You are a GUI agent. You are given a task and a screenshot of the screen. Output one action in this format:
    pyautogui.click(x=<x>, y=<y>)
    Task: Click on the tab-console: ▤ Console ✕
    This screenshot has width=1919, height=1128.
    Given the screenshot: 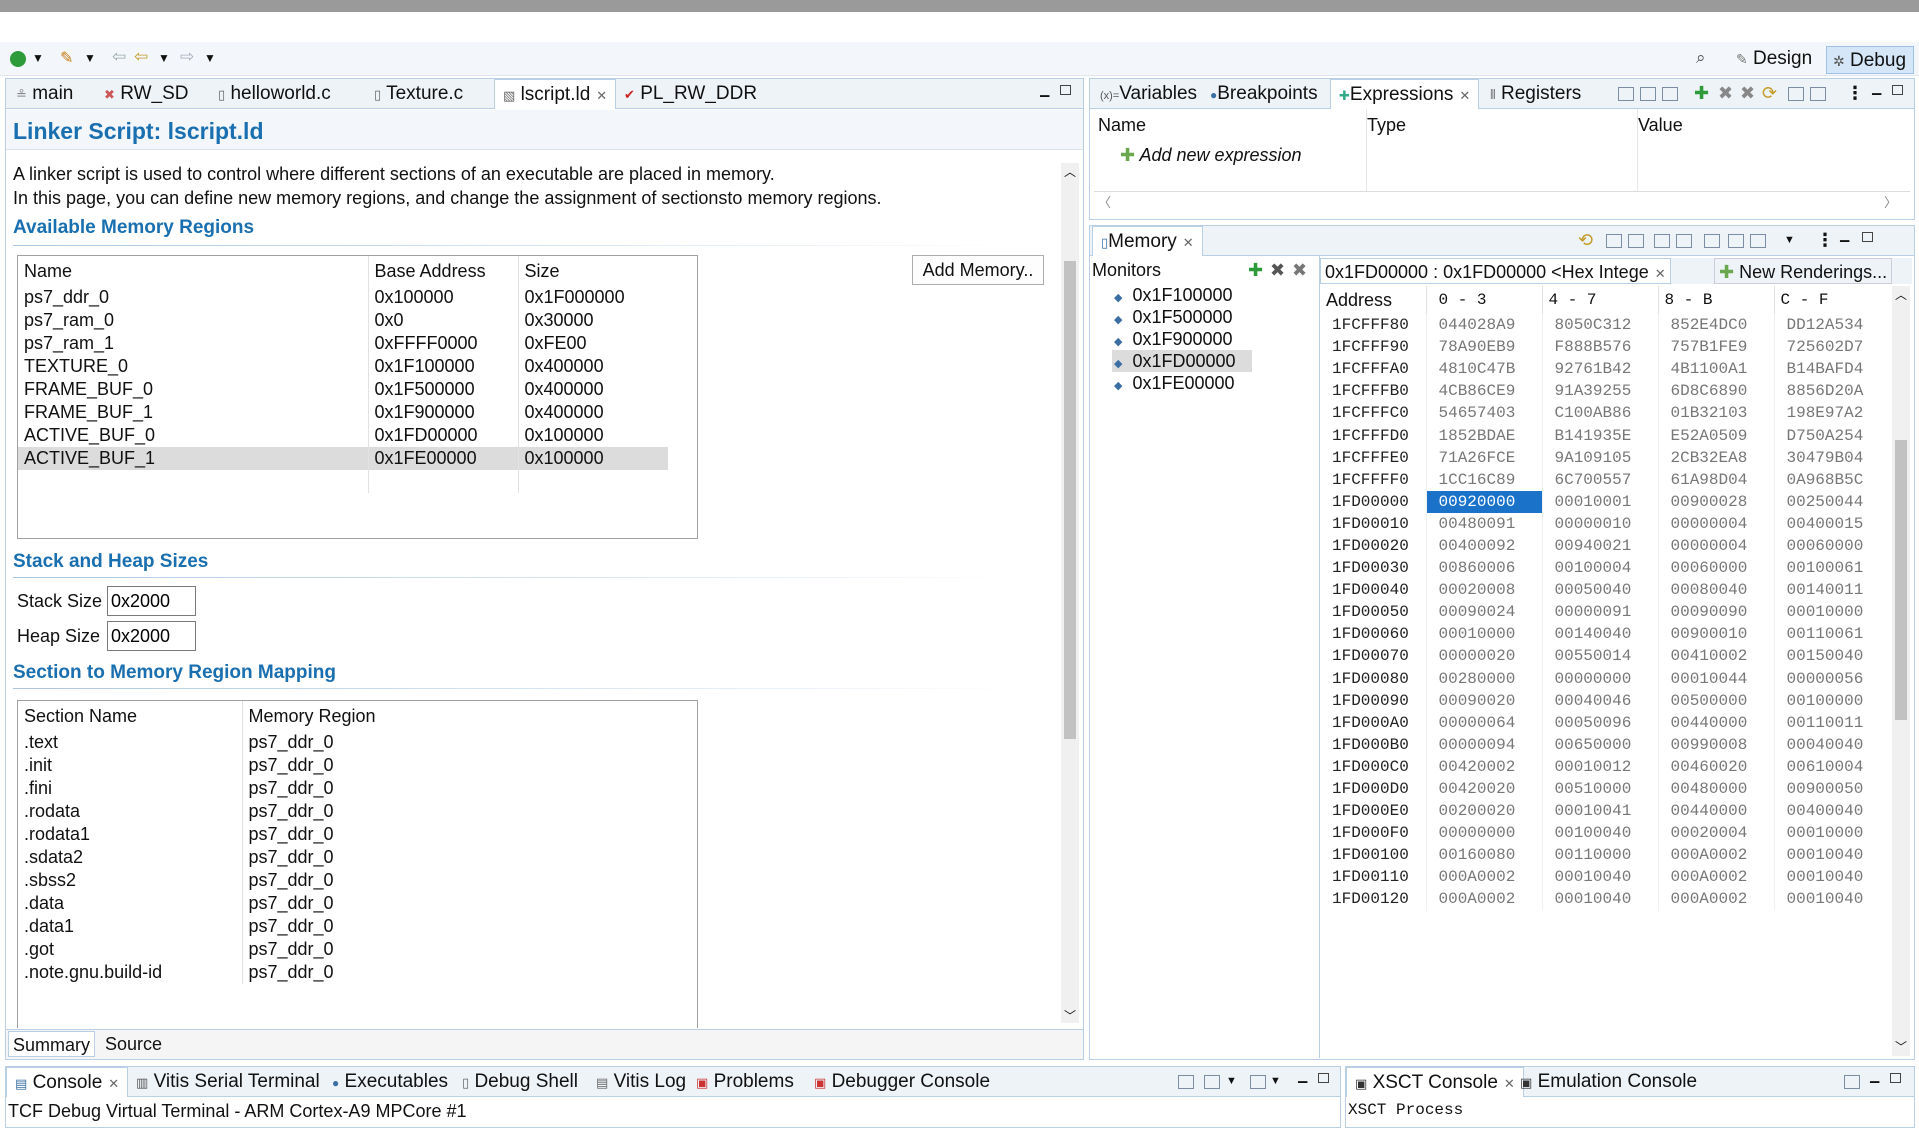 What is the action you would take?
    pyautogui.click(x=67, y=1082)
    